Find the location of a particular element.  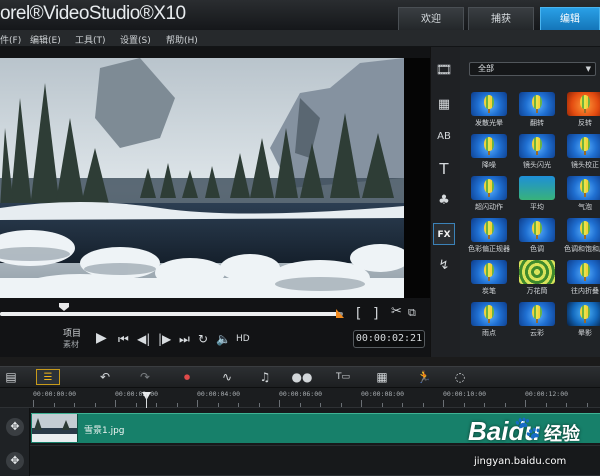

ruler-label: 00:00:10:00 is located at coordinates (465, 394).